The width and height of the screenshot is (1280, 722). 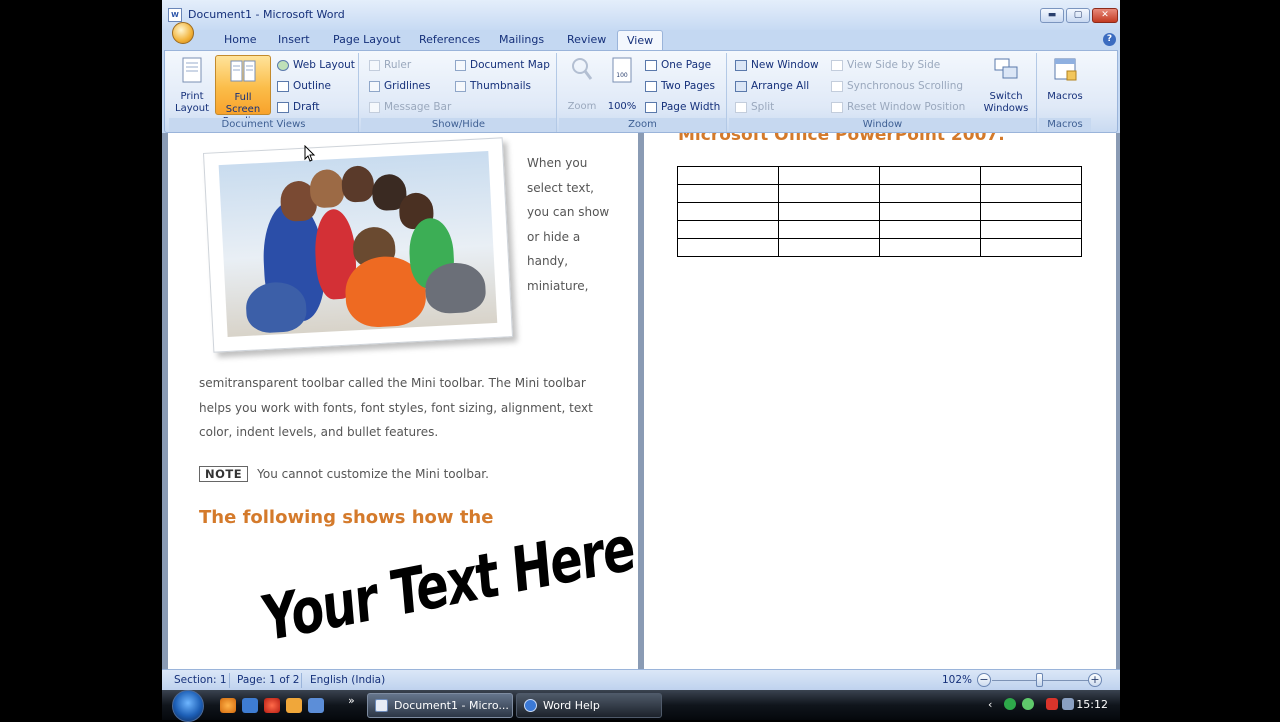 What do you see at coordinates (200, 680) in the screenshot?
I see `status-section: Section: 1` at bounding box center [200, 680].